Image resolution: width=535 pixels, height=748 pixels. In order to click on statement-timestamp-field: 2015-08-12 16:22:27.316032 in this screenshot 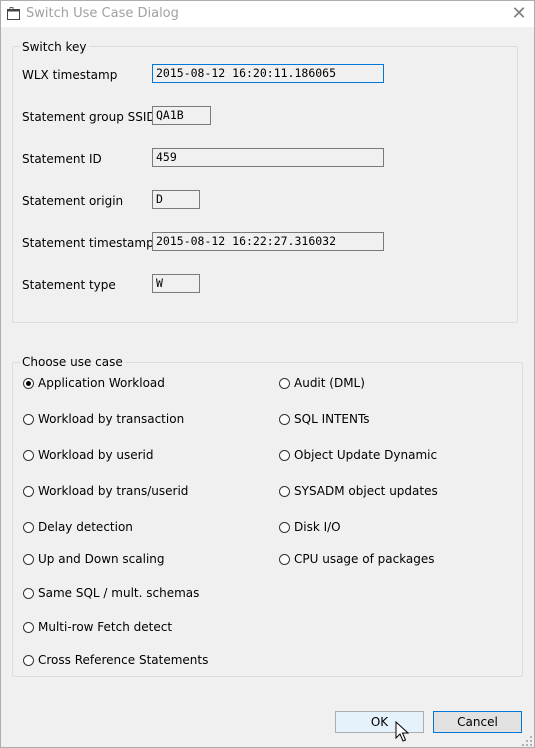, I will do `click(268, 241)`.